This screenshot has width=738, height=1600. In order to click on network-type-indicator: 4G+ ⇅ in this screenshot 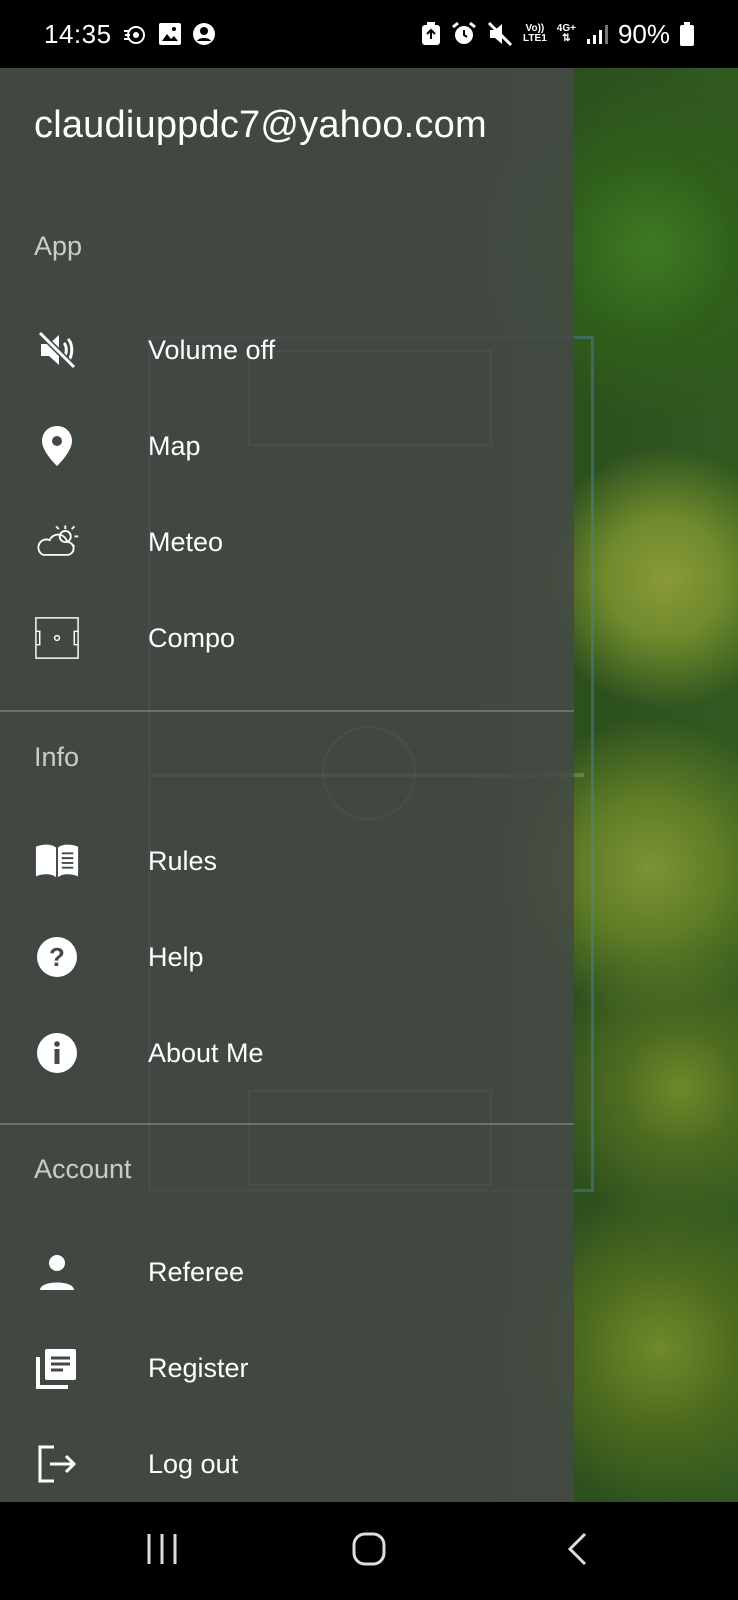, I will do `click(566, 34)`.